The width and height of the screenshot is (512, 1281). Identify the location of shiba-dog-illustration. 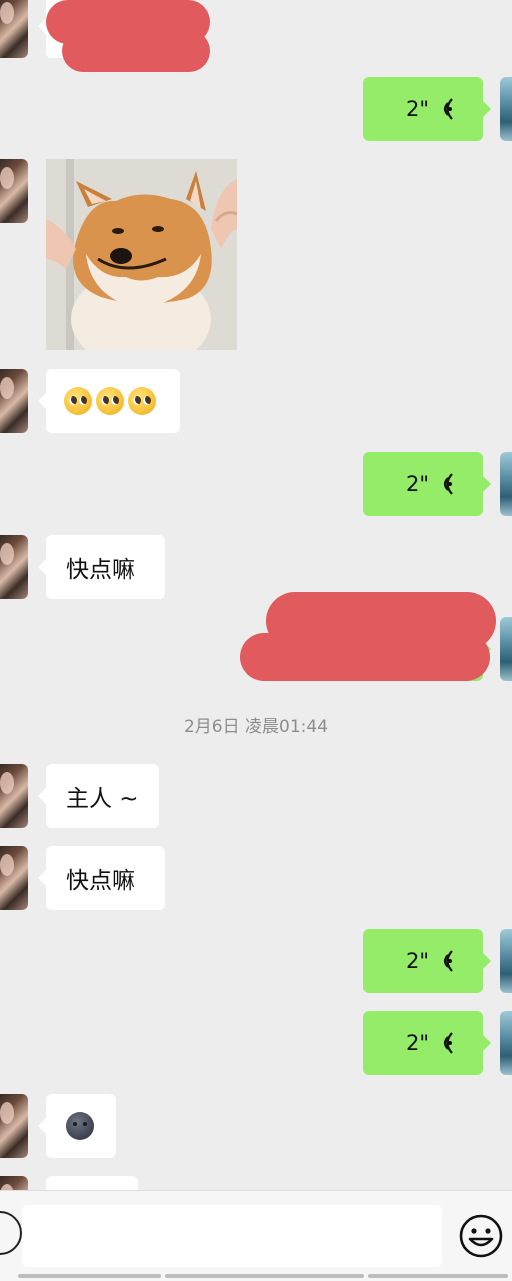
(141, 254).